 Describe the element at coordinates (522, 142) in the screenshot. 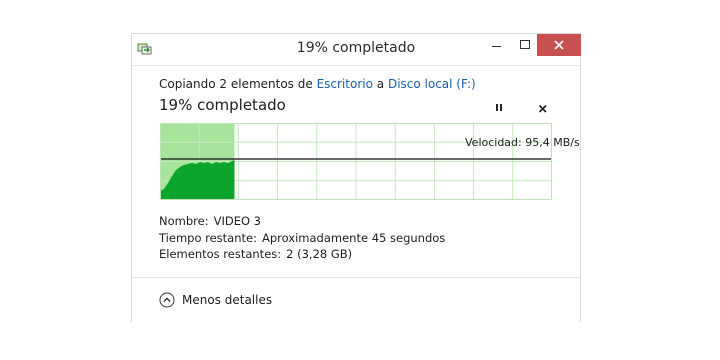

I see `speed-label: Velocidad: 95,4 MB/s` at that location.